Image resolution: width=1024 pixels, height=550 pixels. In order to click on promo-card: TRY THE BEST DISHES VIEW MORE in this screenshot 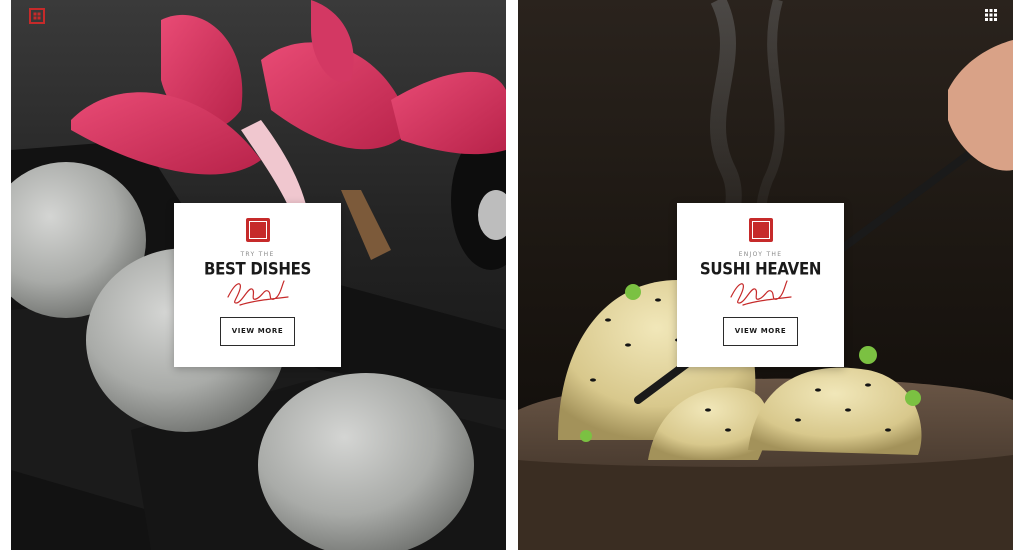, I will do `click(257, 285)`.